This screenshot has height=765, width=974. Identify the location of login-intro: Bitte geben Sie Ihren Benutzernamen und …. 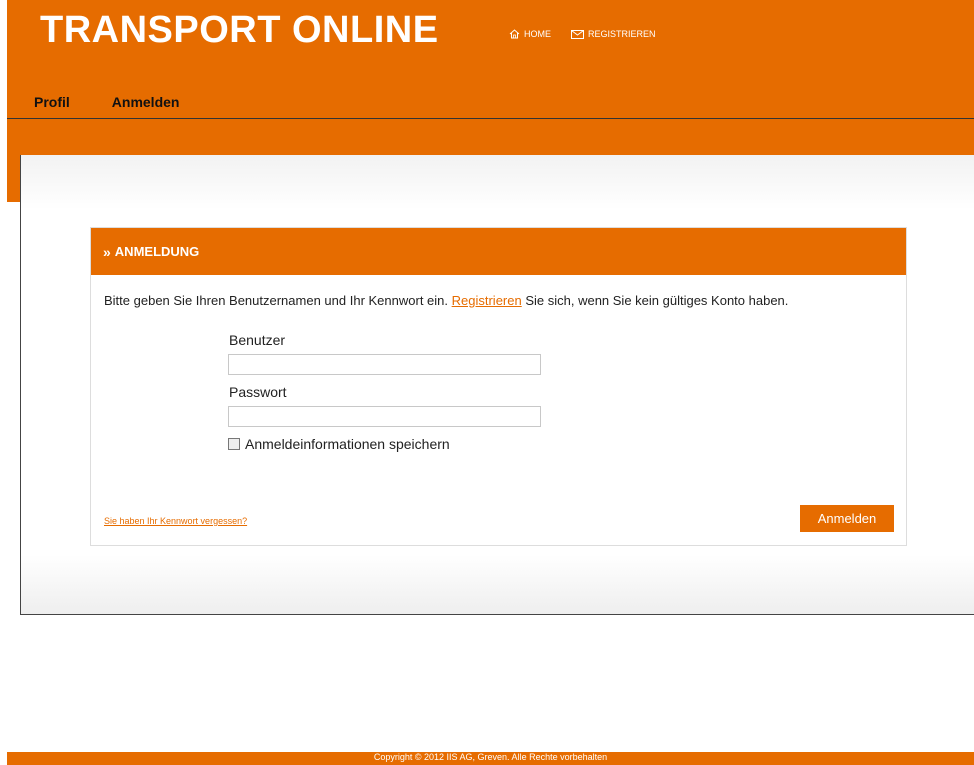
(446, 300).